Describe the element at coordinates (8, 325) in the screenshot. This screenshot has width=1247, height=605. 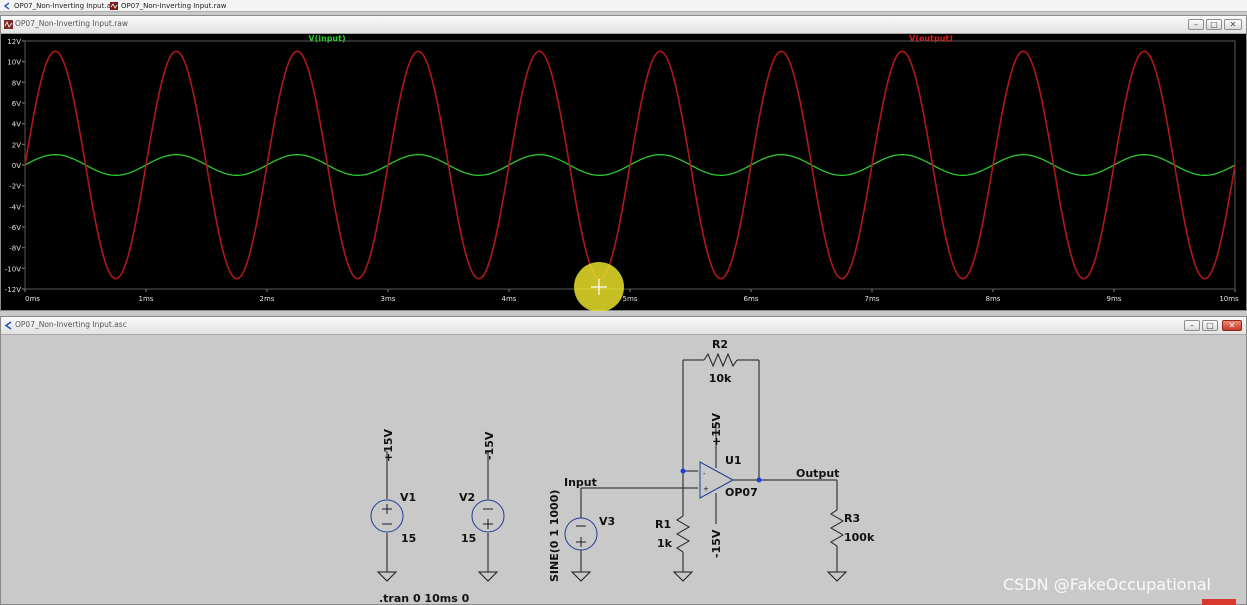
I see `schematic-window-icon` at that location.